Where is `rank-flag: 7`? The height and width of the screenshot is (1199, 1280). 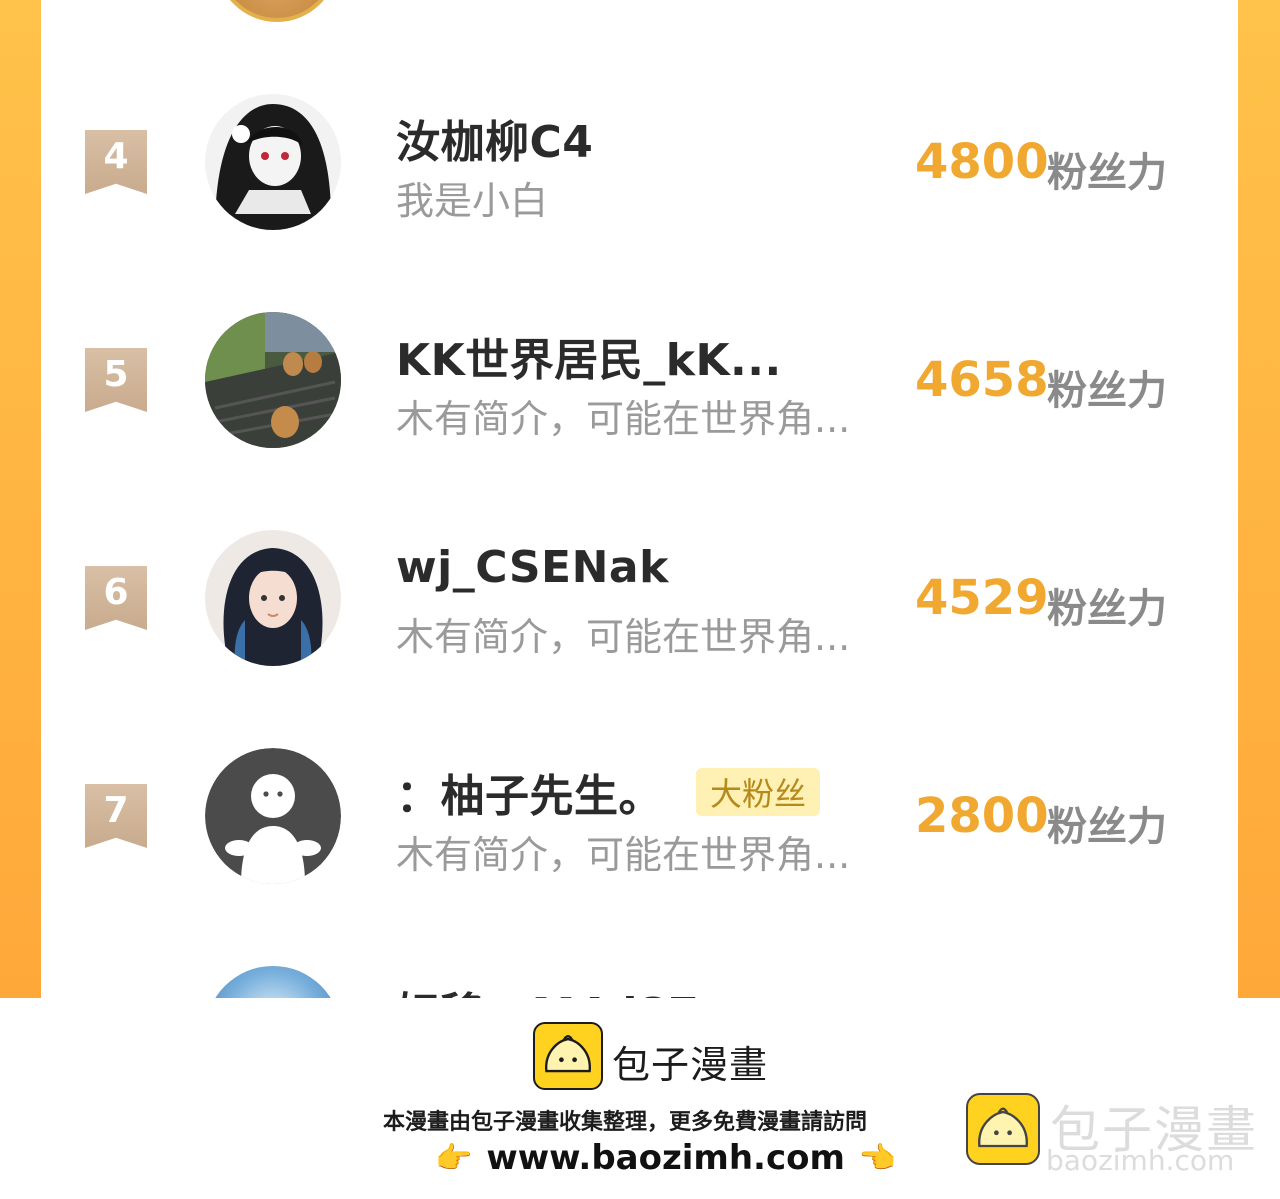
rank-flag: 7 is located at coordinates (116, 816).